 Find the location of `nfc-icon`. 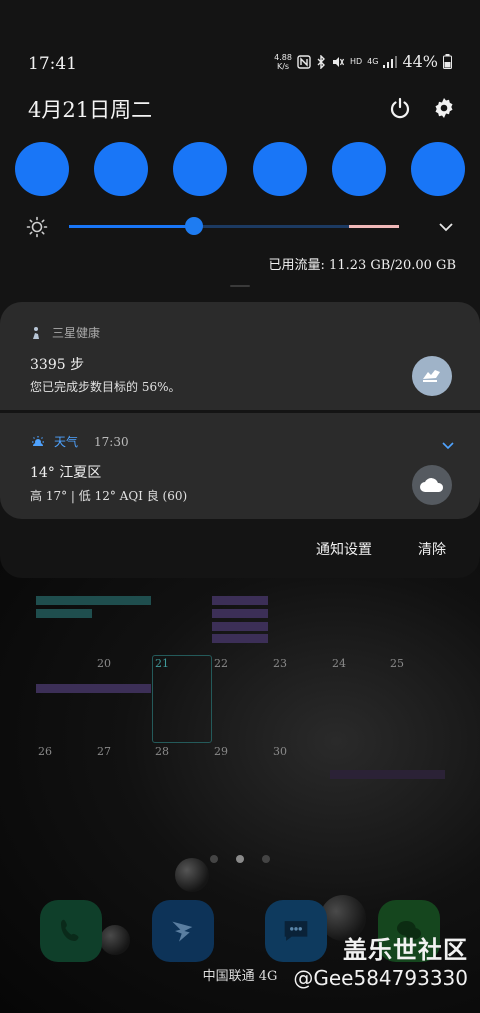

nfc-icon is located at coordinates (304, 61).